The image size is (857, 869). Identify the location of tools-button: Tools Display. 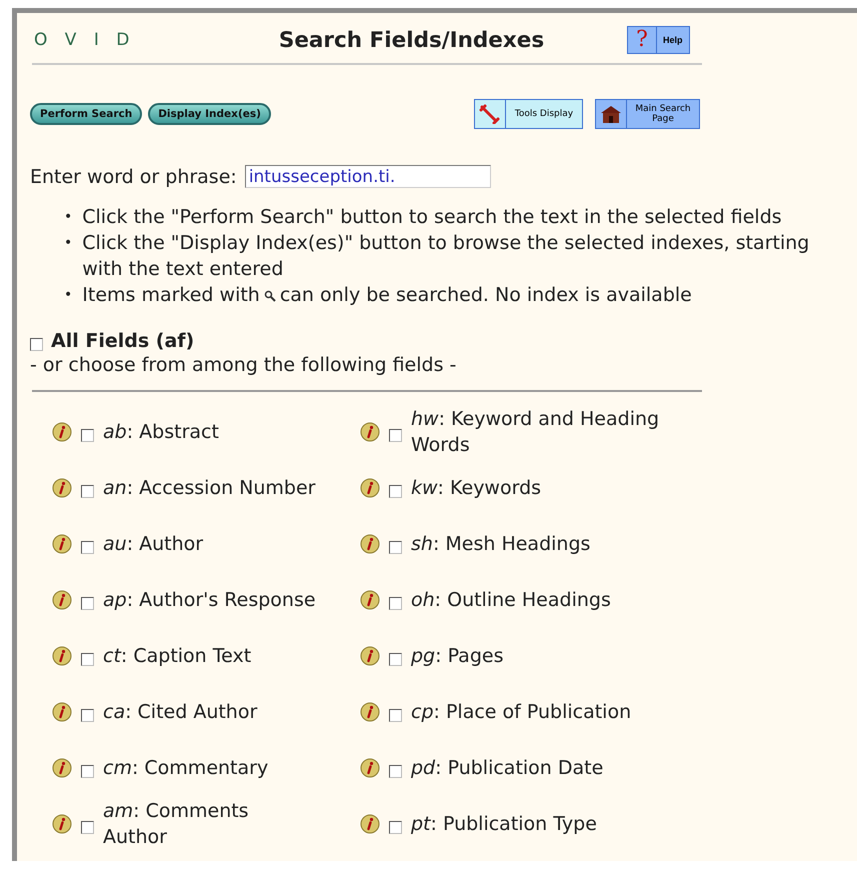
(528, 114).